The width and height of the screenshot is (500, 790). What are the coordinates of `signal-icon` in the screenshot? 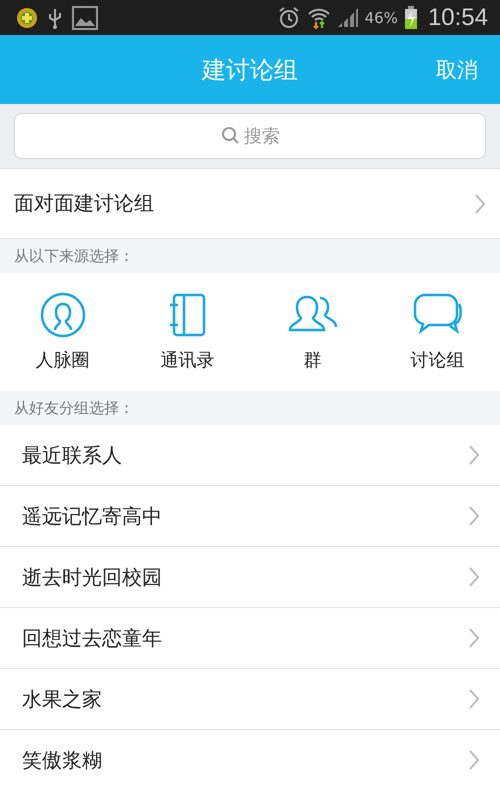 It's located at (347, 18).